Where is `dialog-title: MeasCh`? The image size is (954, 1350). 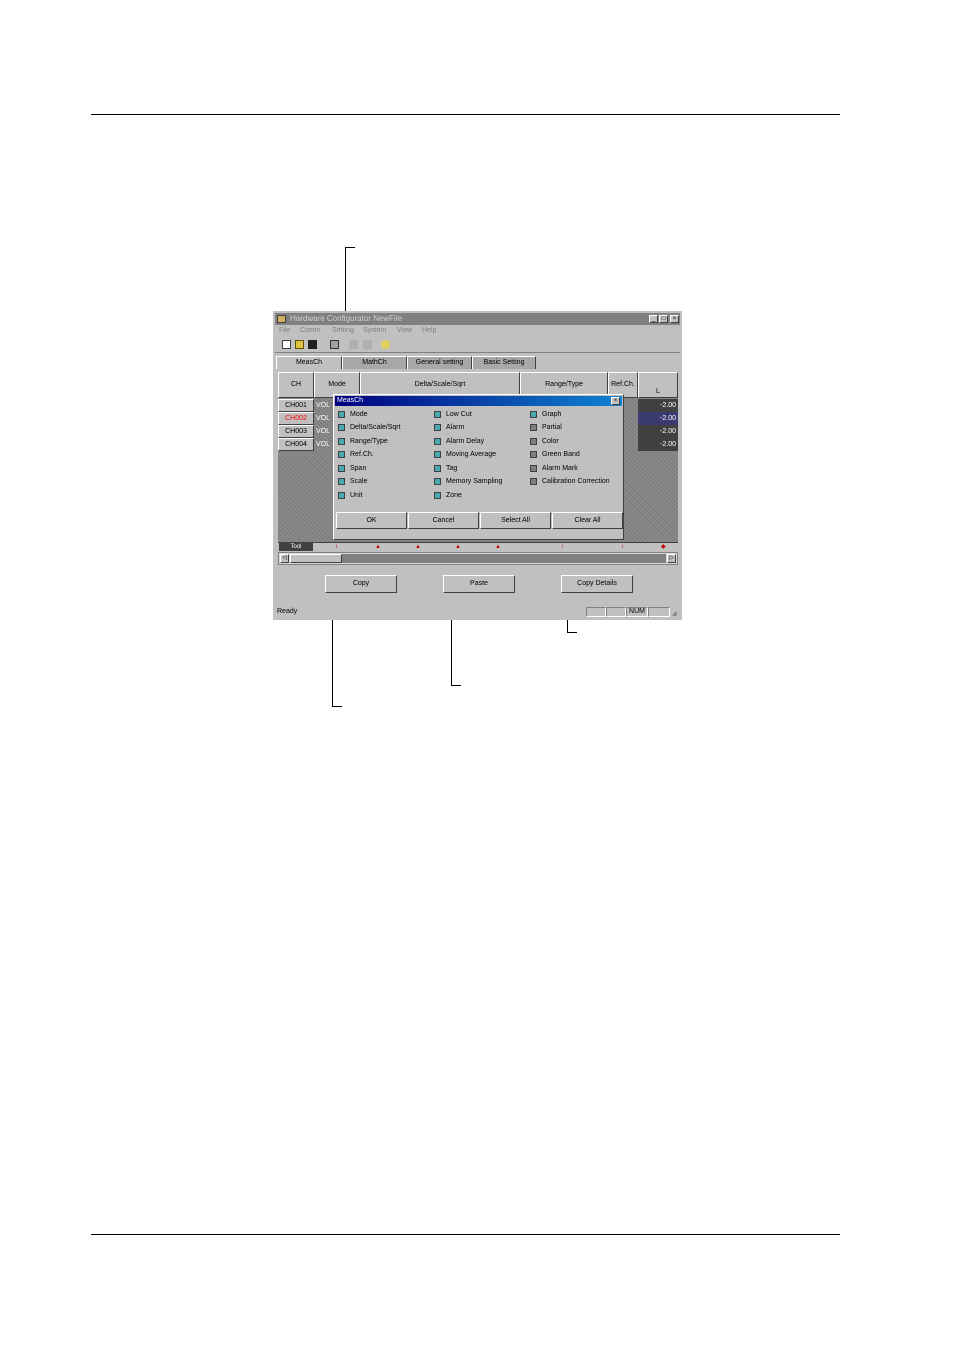 dialog-title: MeasCh is located at coordinates (350, 400).